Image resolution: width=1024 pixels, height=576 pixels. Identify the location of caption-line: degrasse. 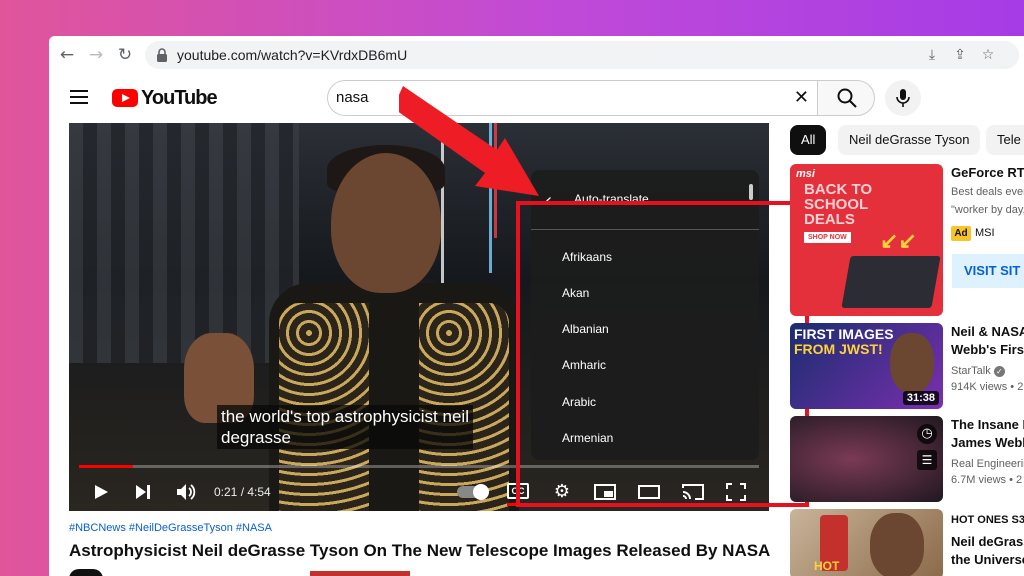
(256, 437).